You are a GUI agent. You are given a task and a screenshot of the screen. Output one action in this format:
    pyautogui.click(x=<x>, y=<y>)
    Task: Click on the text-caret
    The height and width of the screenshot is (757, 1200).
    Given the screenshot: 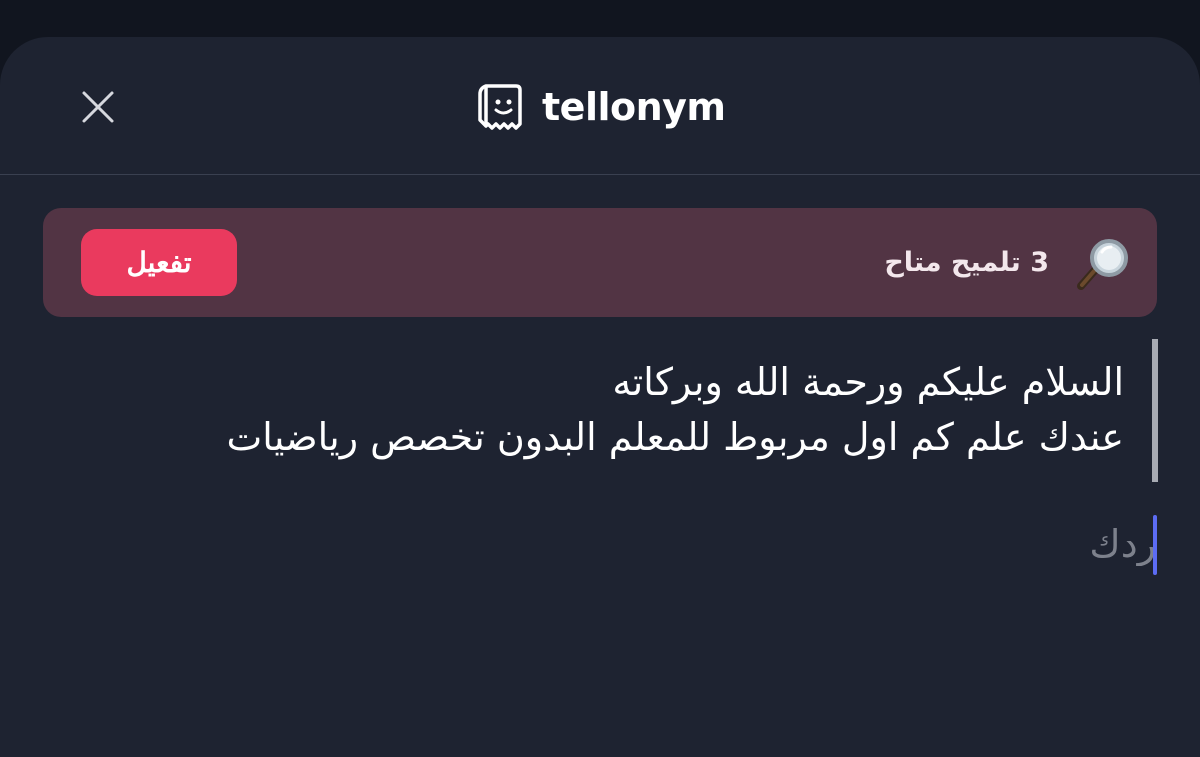 What is the action you would take?
    pyautogui.click(x=1155, y=545)
    